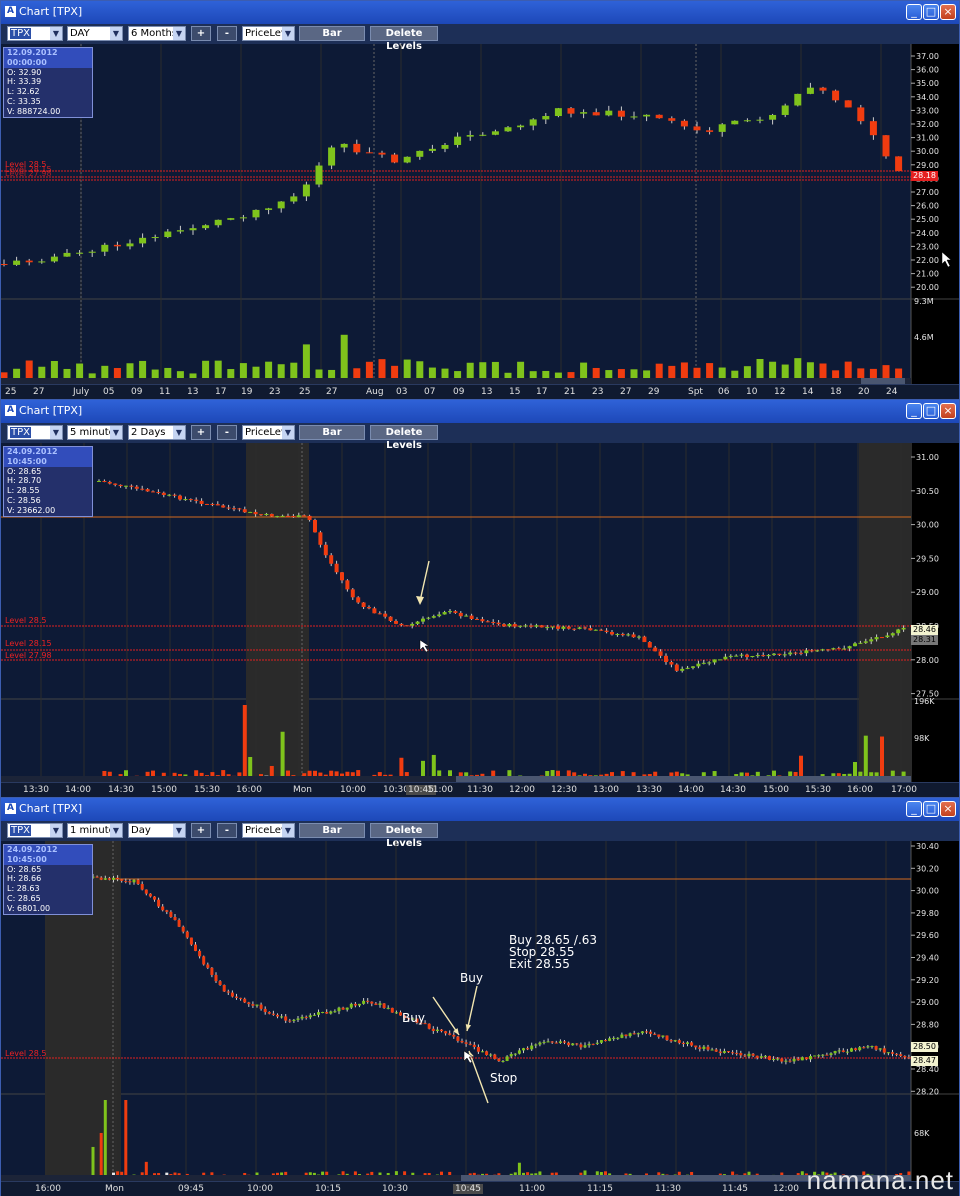  I want to click on x-tick-label: 27, so click(626, 392).